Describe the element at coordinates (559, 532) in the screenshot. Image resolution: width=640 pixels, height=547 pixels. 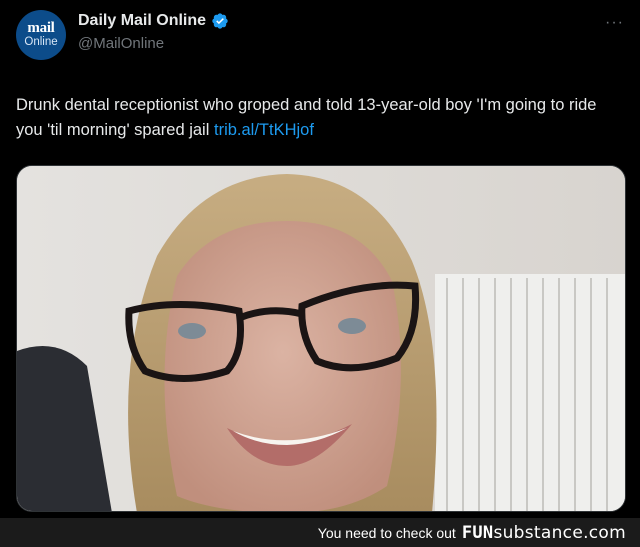
I see `watermark-logo-rest: substance.com` at that location.